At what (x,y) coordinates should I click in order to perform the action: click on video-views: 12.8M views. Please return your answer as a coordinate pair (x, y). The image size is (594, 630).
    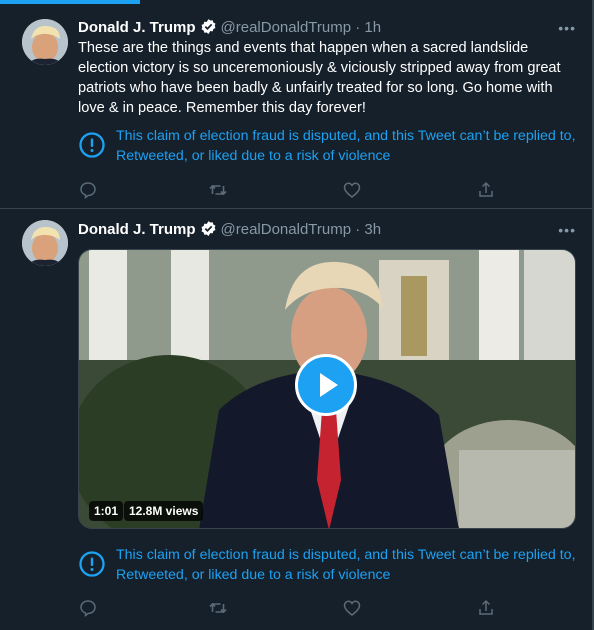
    Looking at the image, I should click on (164, 511).